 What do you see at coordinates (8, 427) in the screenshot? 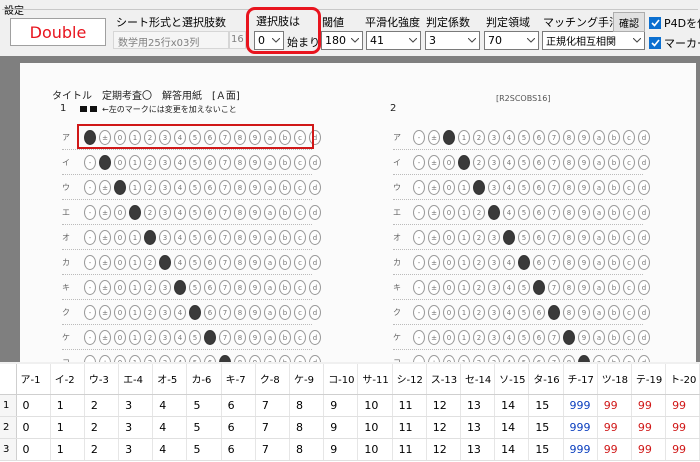
I see `row-header: 2` at bounding box center [8, 427].